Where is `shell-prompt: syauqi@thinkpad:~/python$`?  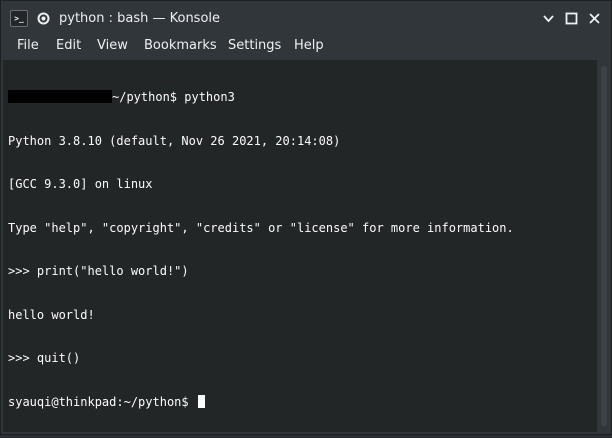
shell-prompt: syauqi@thinkpad:~/python$ is located at coordinates (102, 401).